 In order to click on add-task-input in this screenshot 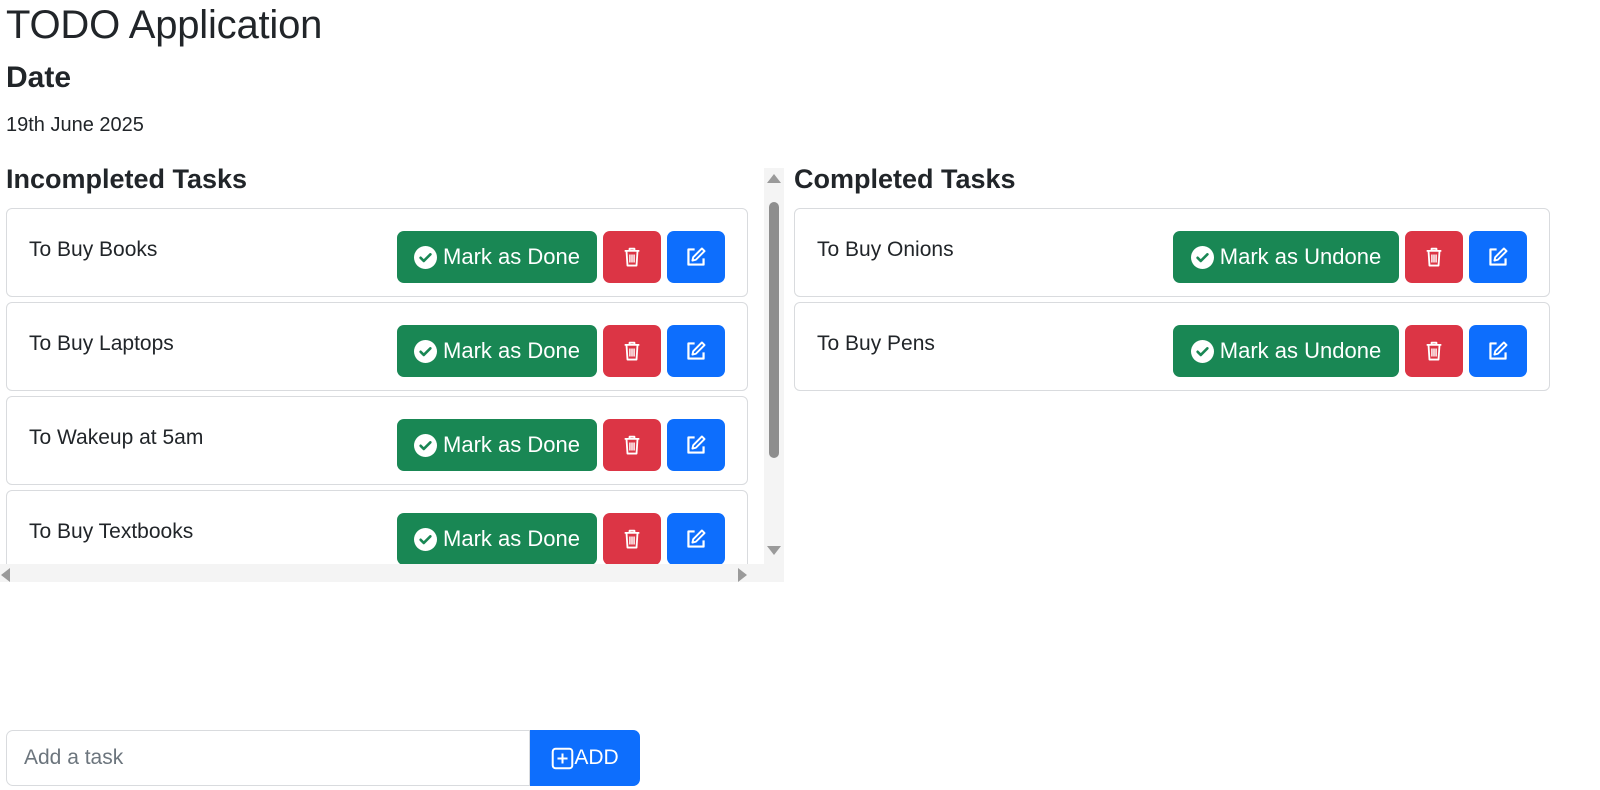, I will do `click(268, 758)`.